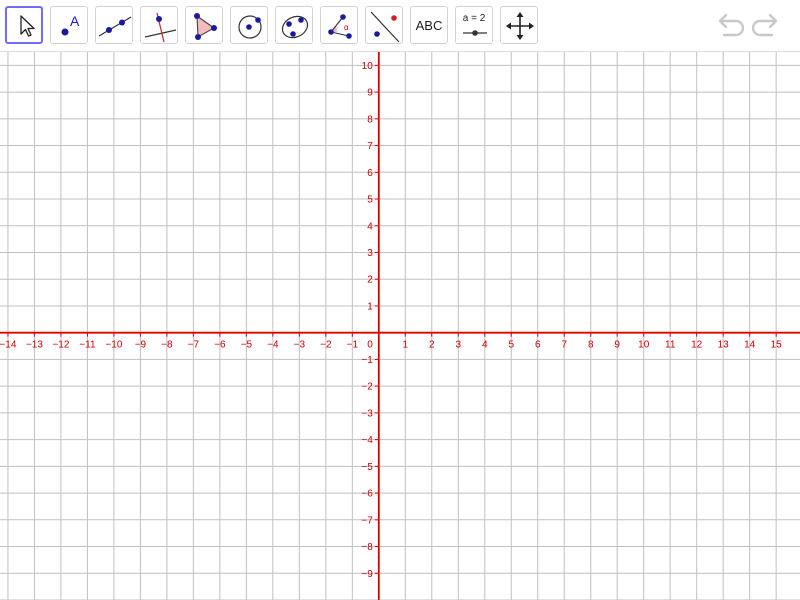 The width and height of the screenshot is (800, 600). Describe the element at coordinates (167, 345) in the screenshot. I see `x-tick-label: −8` at that location.